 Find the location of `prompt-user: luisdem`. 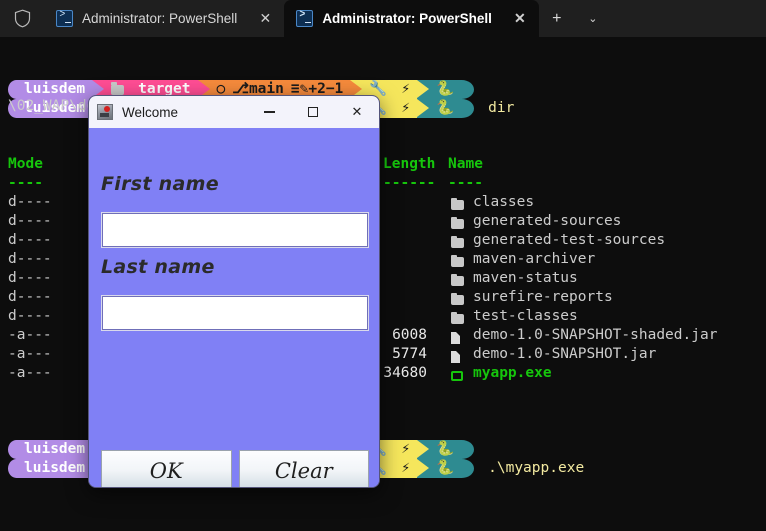

prompt-user: luisdem is located at coordinates (55, 468).